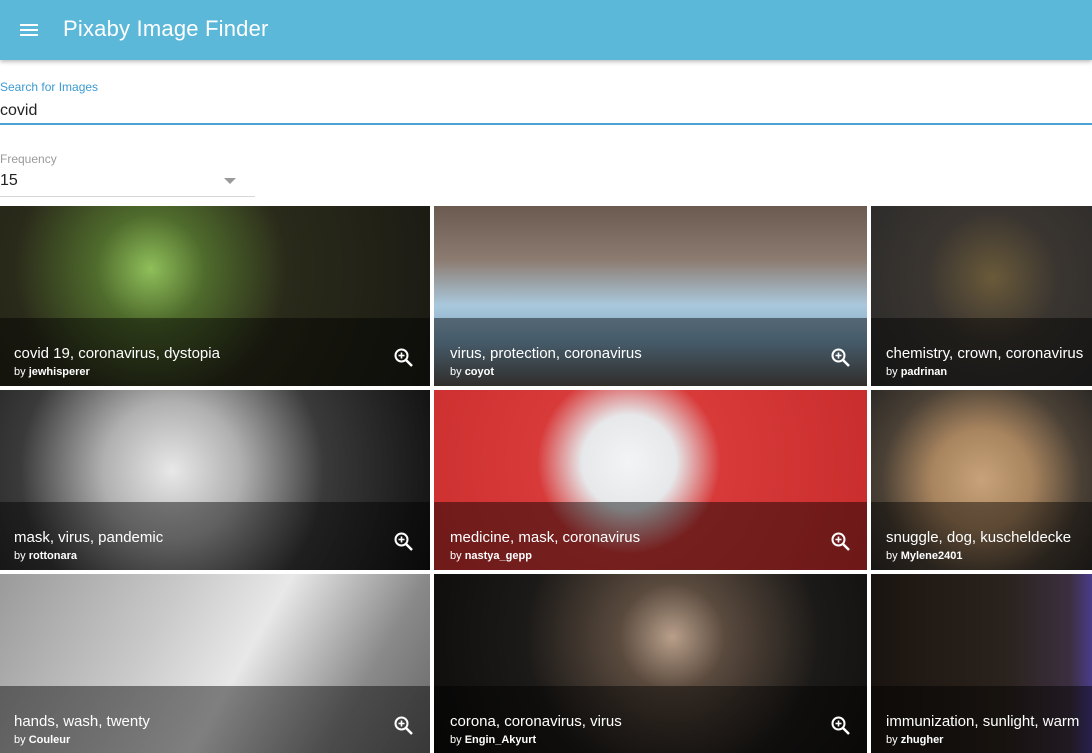  Describe the element at coordinates (52, 556) in the screenshot. I see `author-name: rottonara` at that location.